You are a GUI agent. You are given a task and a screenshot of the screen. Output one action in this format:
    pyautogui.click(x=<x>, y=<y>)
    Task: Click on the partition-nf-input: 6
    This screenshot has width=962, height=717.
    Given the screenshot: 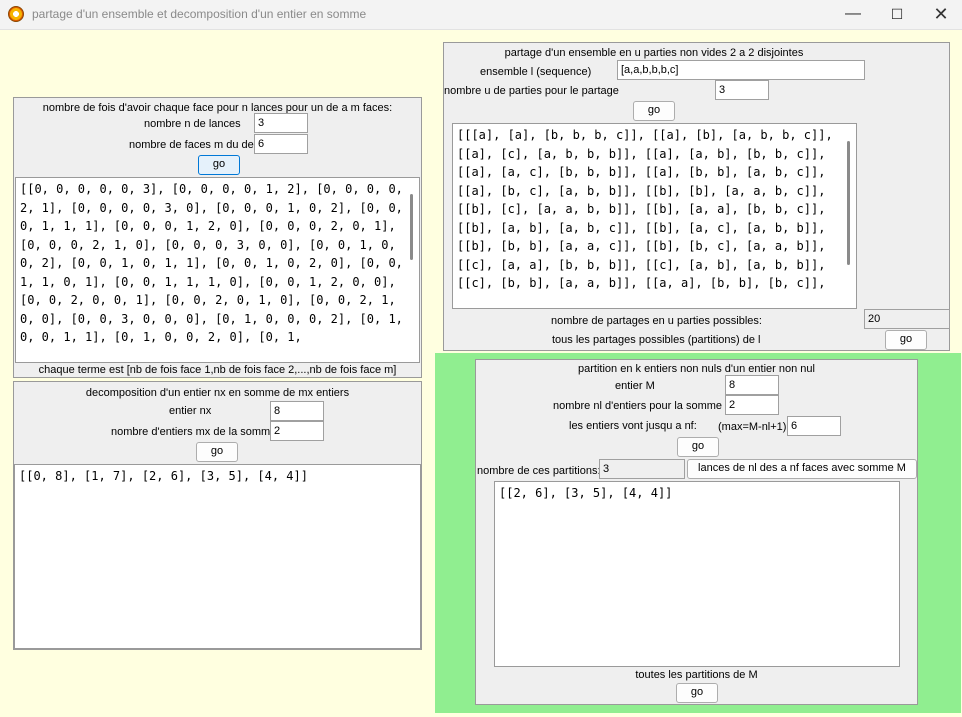 What is the action you would take?
    pyautogui.click(x=814, y=426)
    